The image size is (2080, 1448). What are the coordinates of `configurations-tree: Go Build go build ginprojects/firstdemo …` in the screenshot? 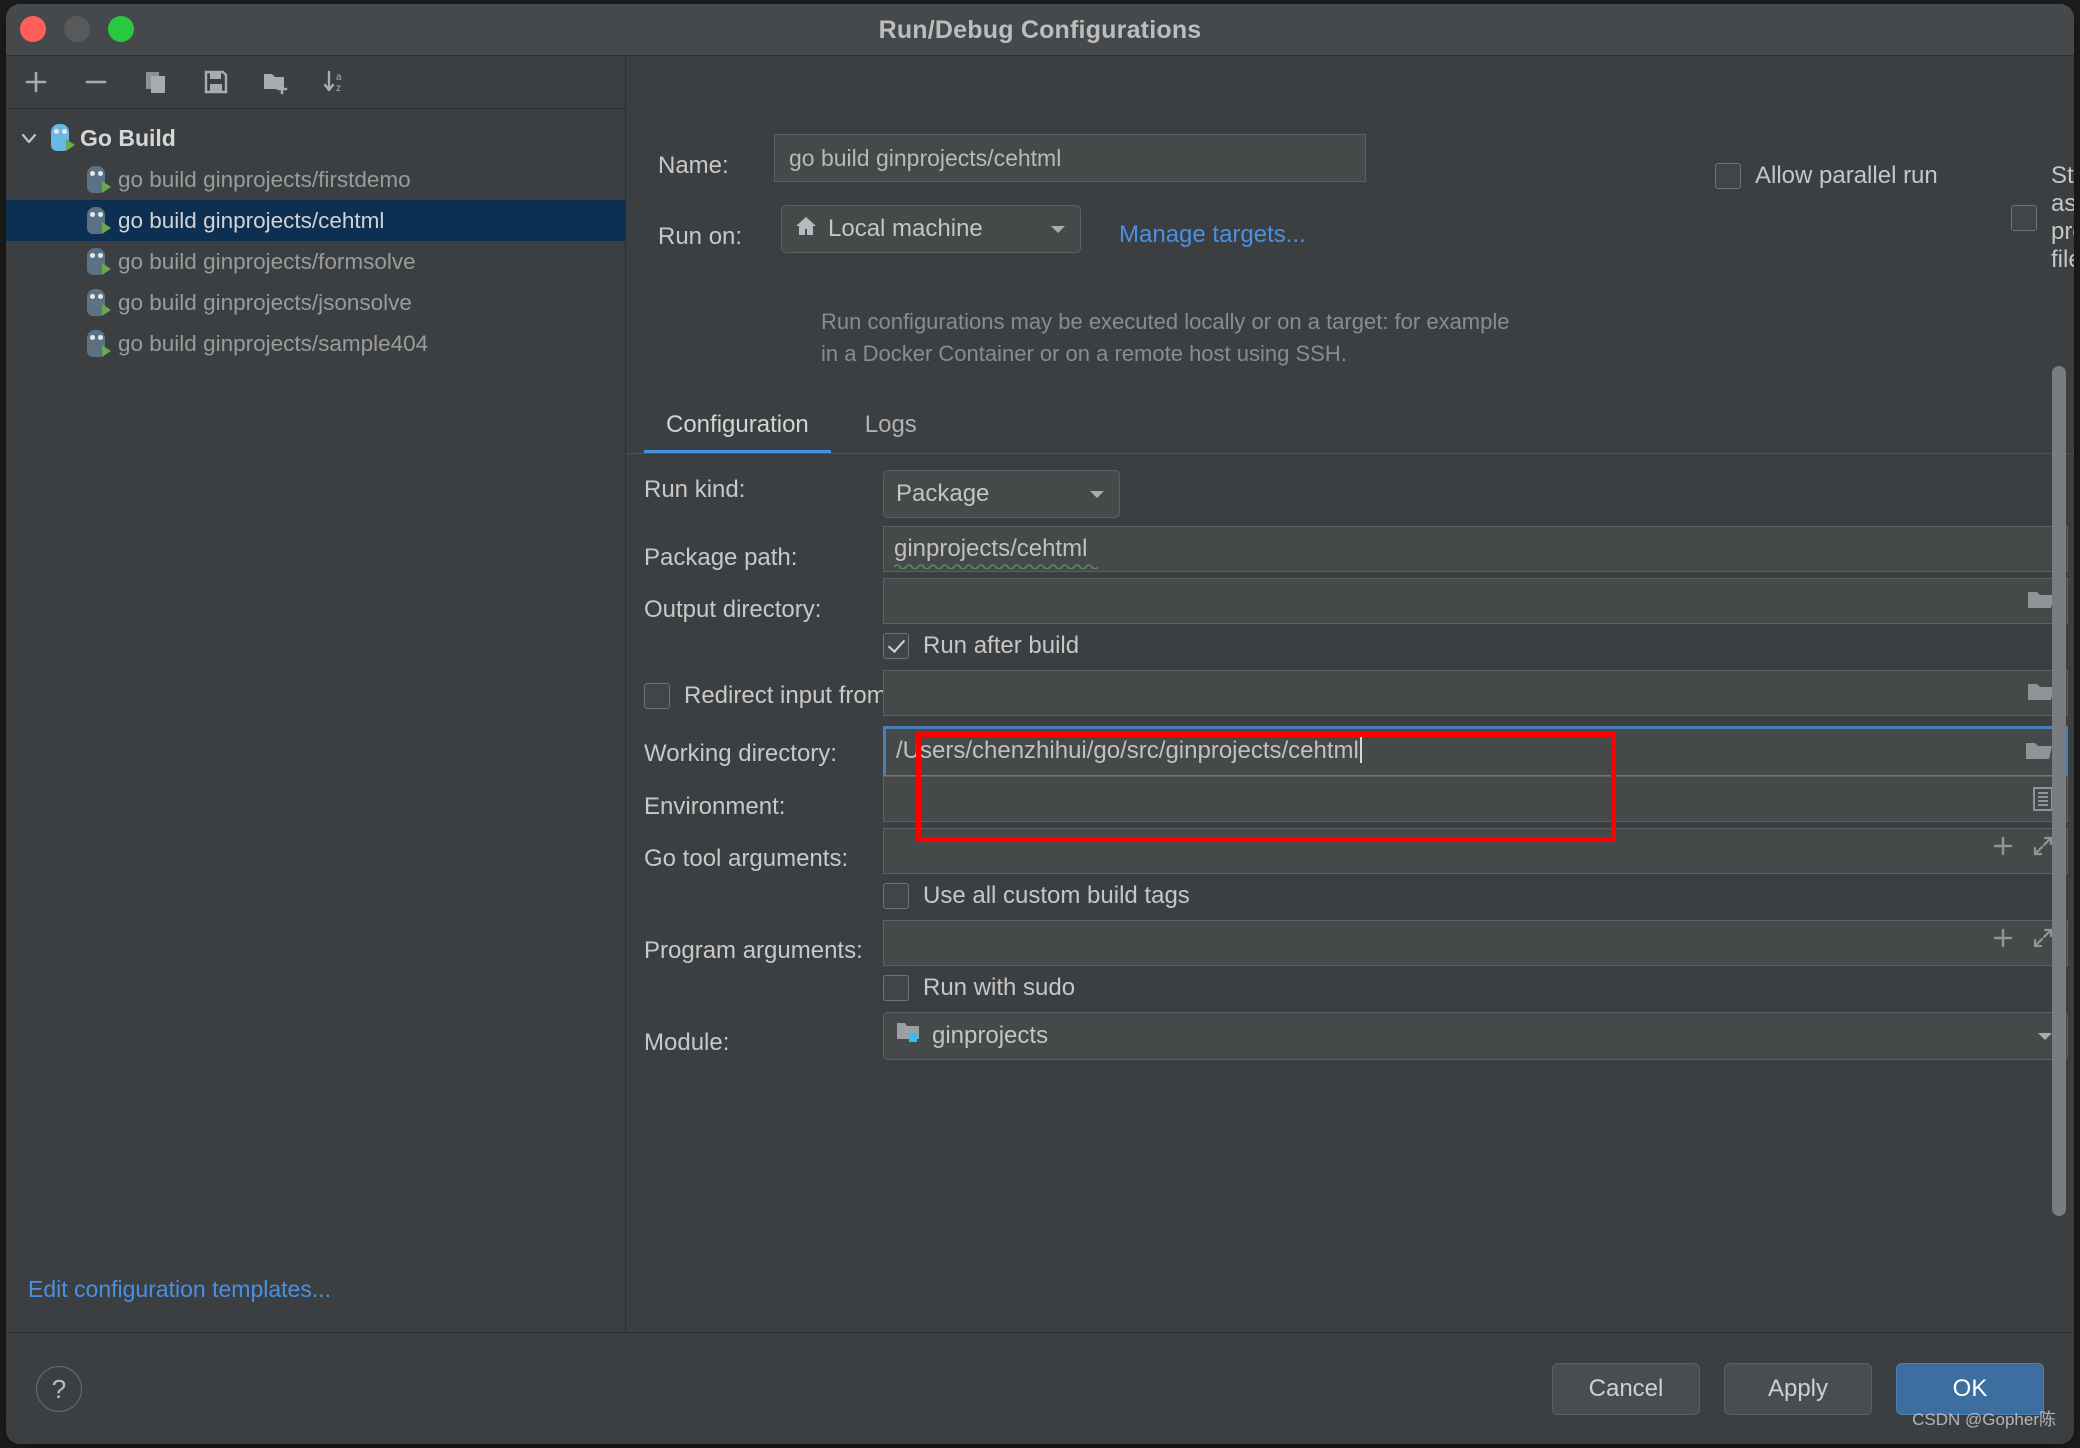 It's located at (315, 236).